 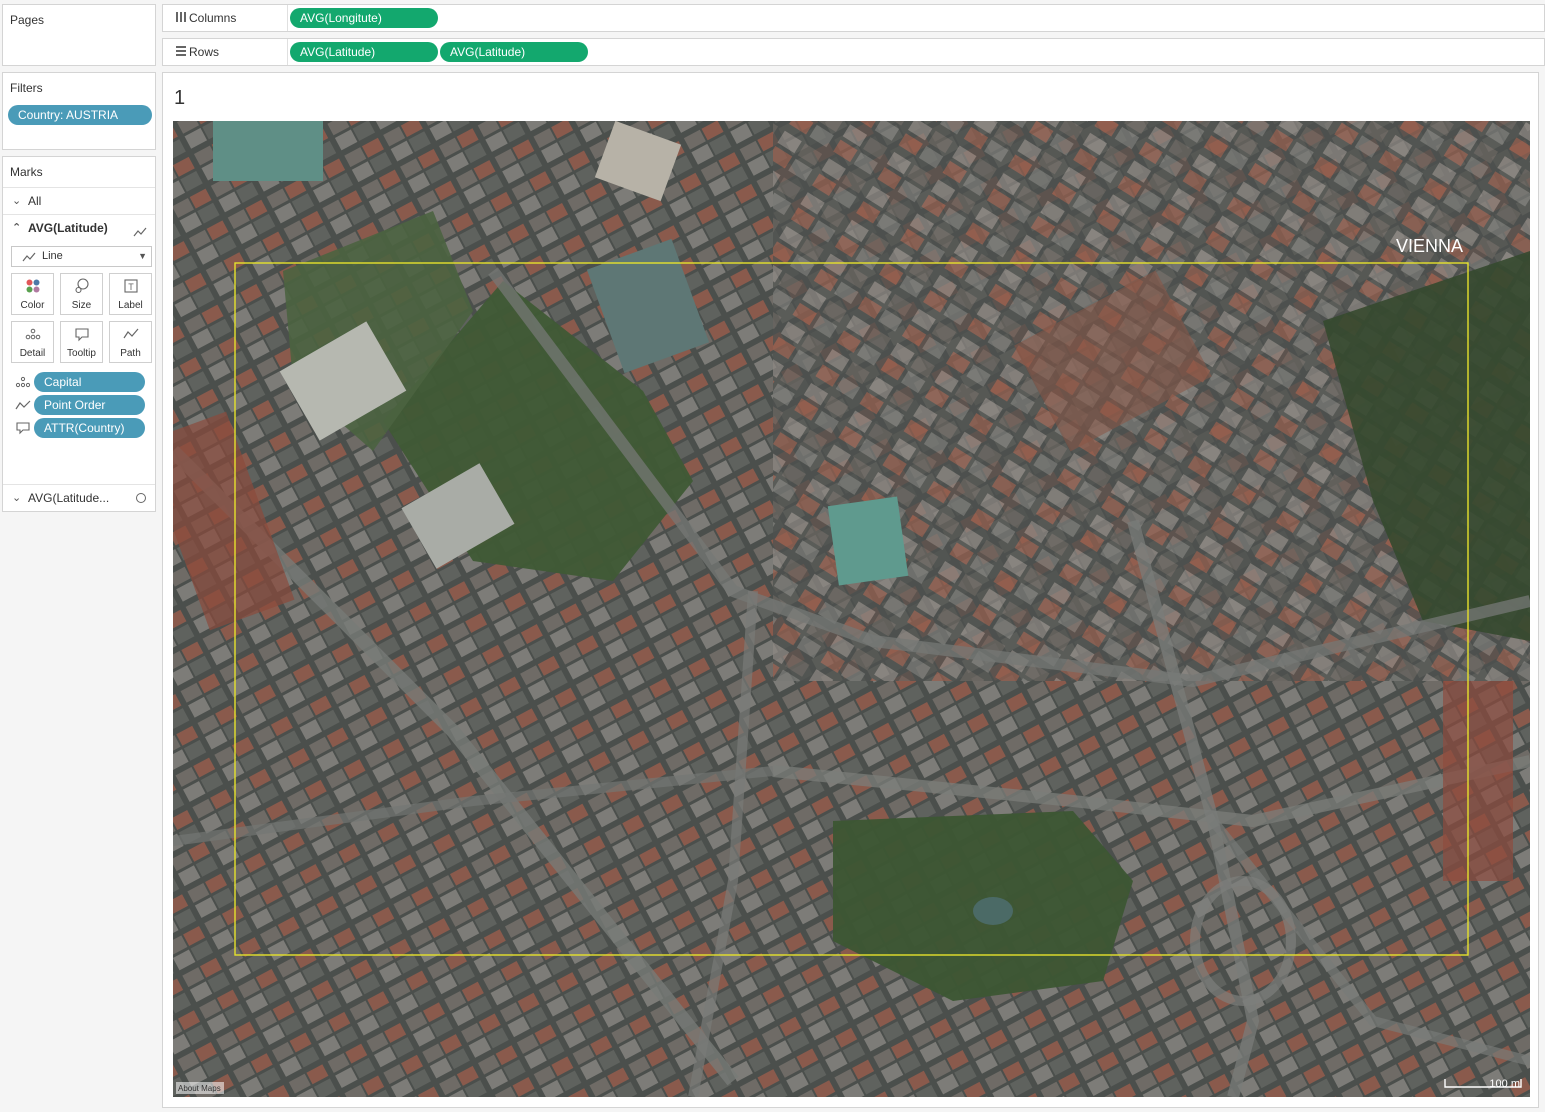 What do you see at coordinates (32, 353) in the screenshot?
I see `detail-caption: Detail` at bounding box center [32, 353].